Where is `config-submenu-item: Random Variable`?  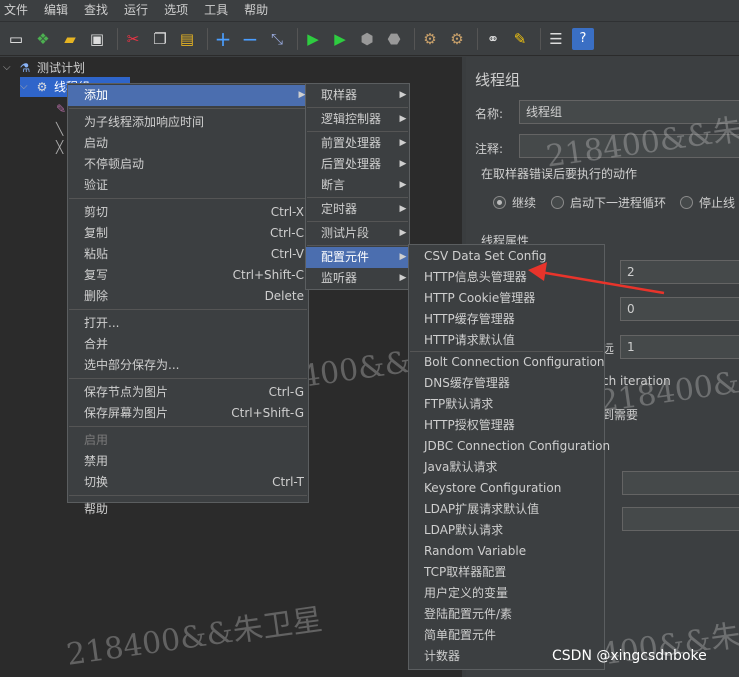
config-submenu-item: Random Variable is located at coordinates (506, 551).